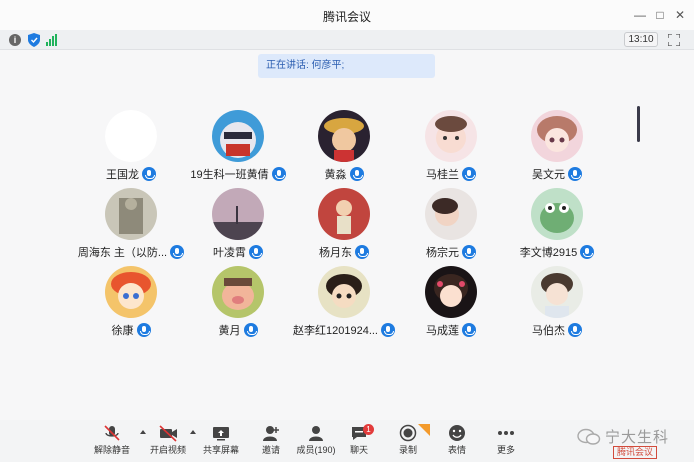 Image resolution: width=694 pixels, height=462 pixels. I want to click on muted-mic-icon, so click(112, 433).